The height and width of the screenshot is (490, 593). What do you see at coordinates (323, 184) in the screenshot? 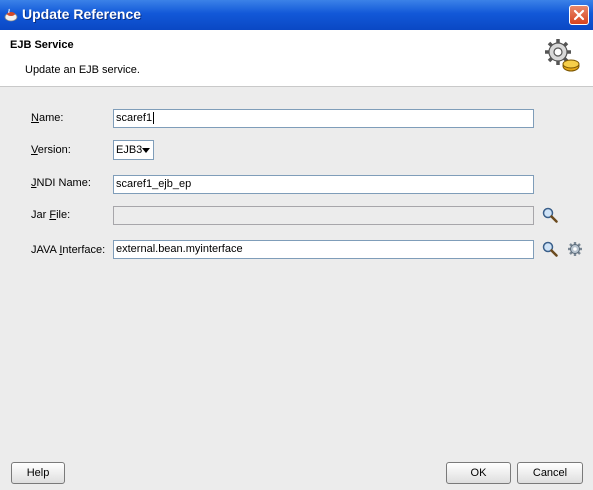
I see `jndi-name-field: scaref1_ejb_ep` at bounding box center [323, 184].